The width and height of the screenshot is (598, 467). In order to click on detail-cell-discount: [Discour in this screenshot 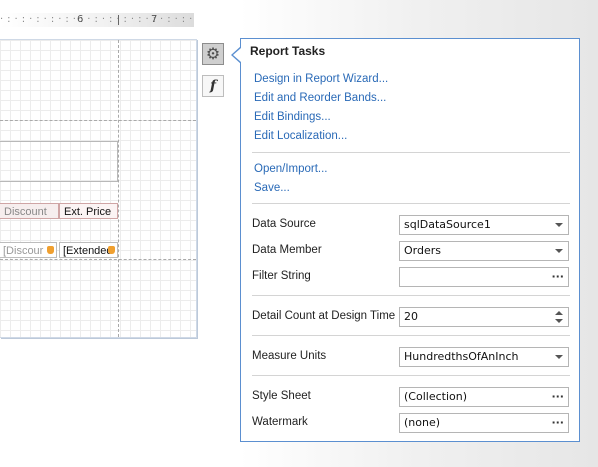, I will do `click(28, 250)`.